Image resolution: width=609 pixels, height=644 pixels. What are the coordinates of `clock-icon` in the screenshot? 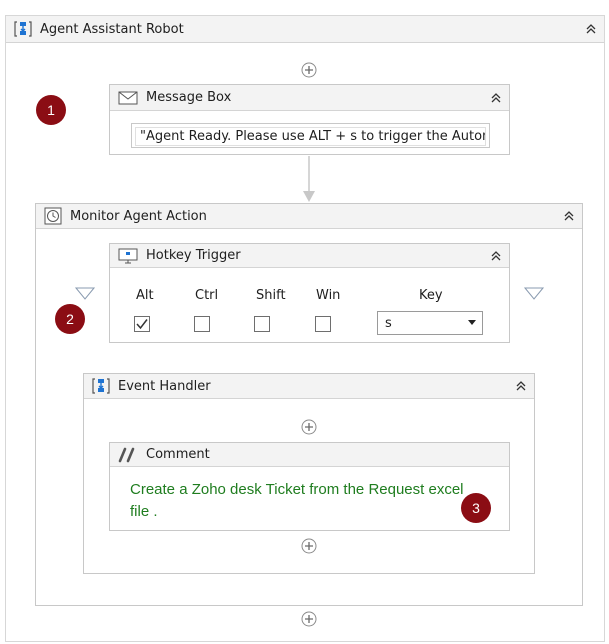 It's located at (53, 216).